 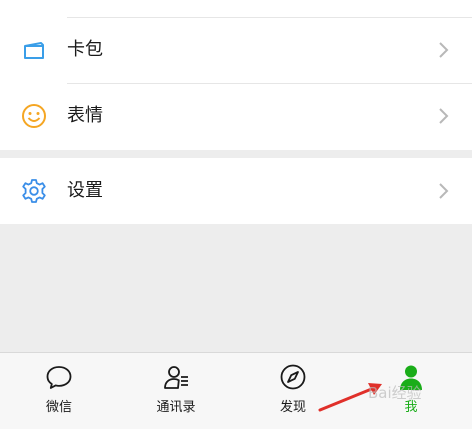 What do you see at coordinates (176, 407) in the screenshot?
I see `tab-label: 通讯录` at bounding box center [176, 407].